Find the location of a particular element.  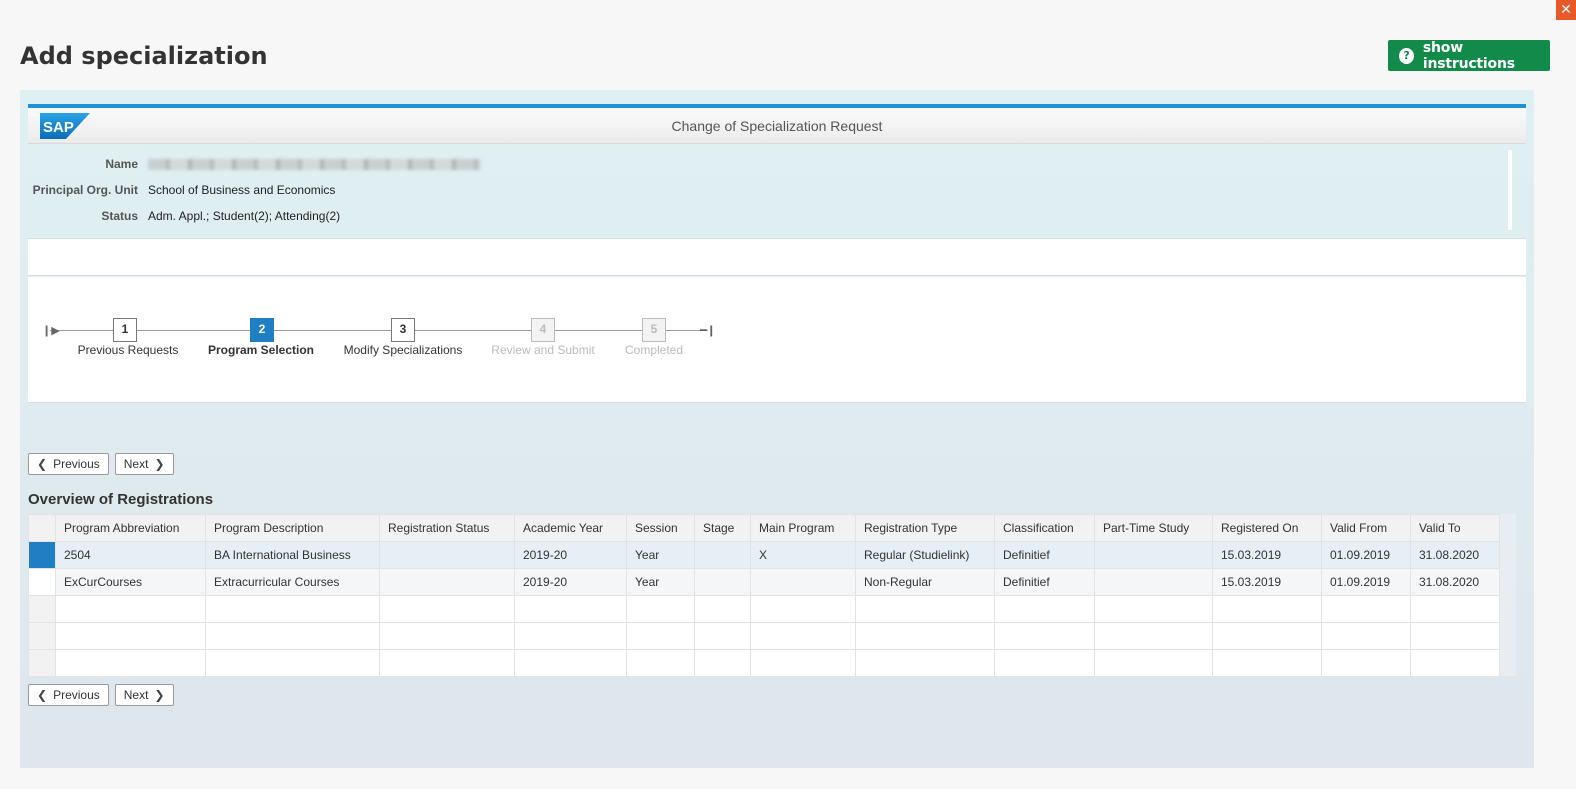

column-header: Session is located at coordinates (660, 528).